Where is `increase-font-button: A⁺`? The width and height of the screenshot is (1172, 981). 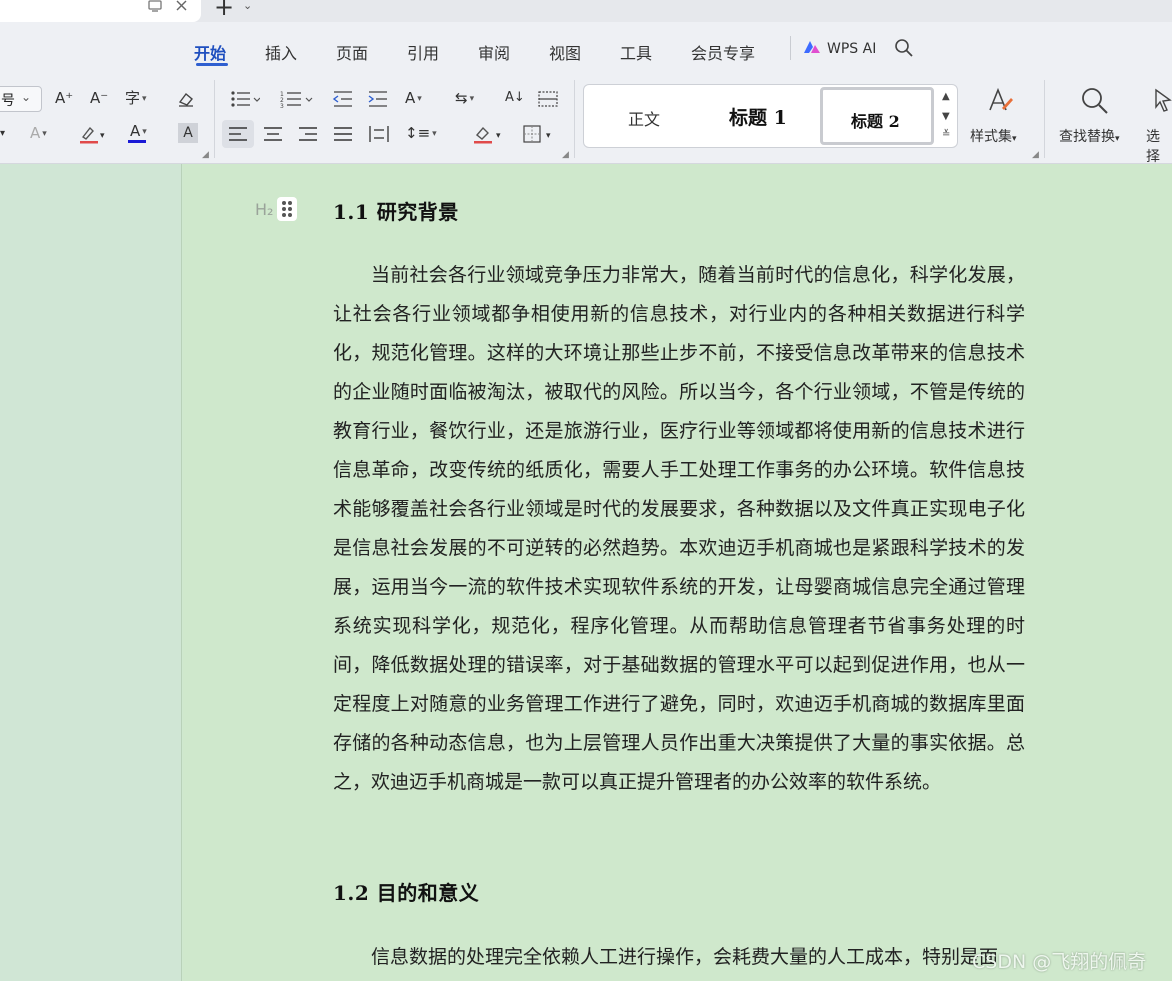 increase-font-button: A⁺ is located at coordinates (64, 98).